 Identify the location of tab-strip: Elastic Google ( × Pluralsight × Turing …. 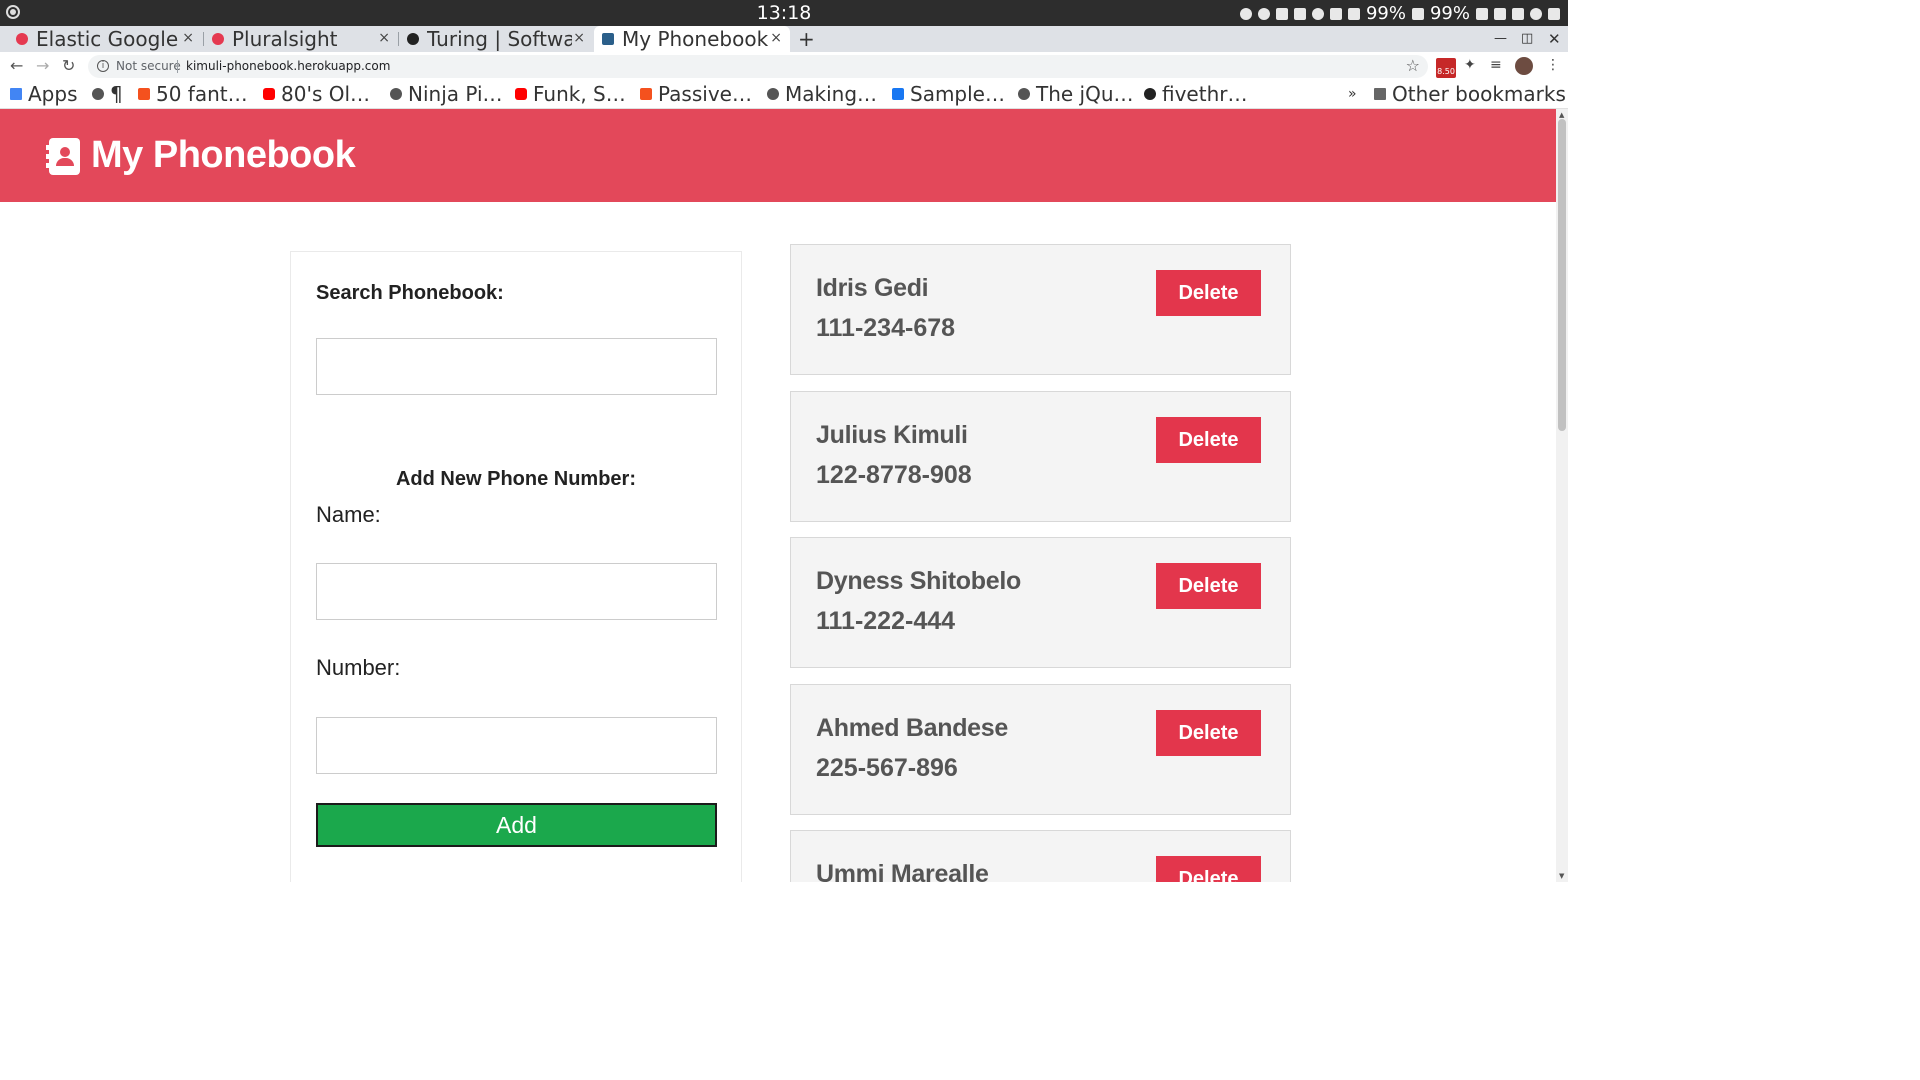
(784, 39).